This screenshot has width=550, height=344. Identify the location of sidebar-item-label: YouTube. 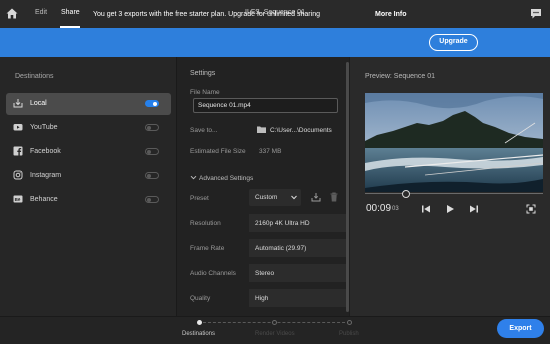
(44, 127).